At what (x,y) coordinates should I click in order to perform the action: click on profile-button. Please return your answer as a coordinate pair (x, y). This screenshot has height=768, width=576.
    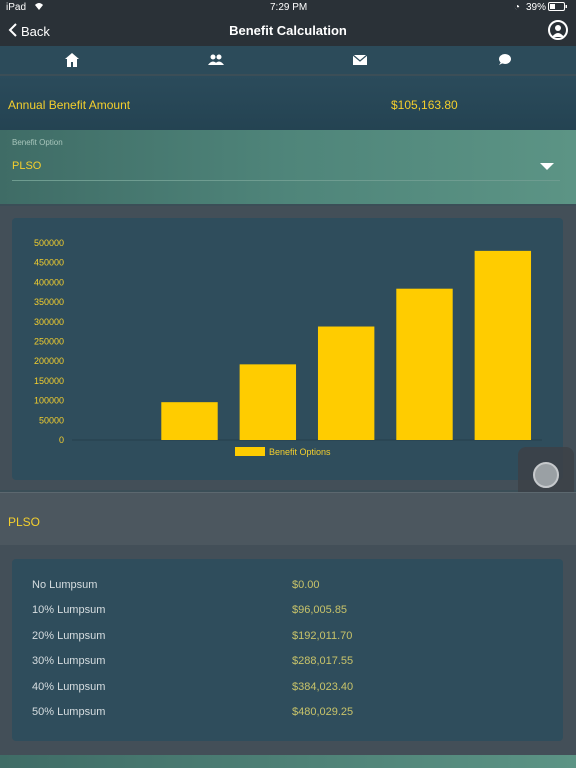
    Looking at the image, I should click on (558, 30).